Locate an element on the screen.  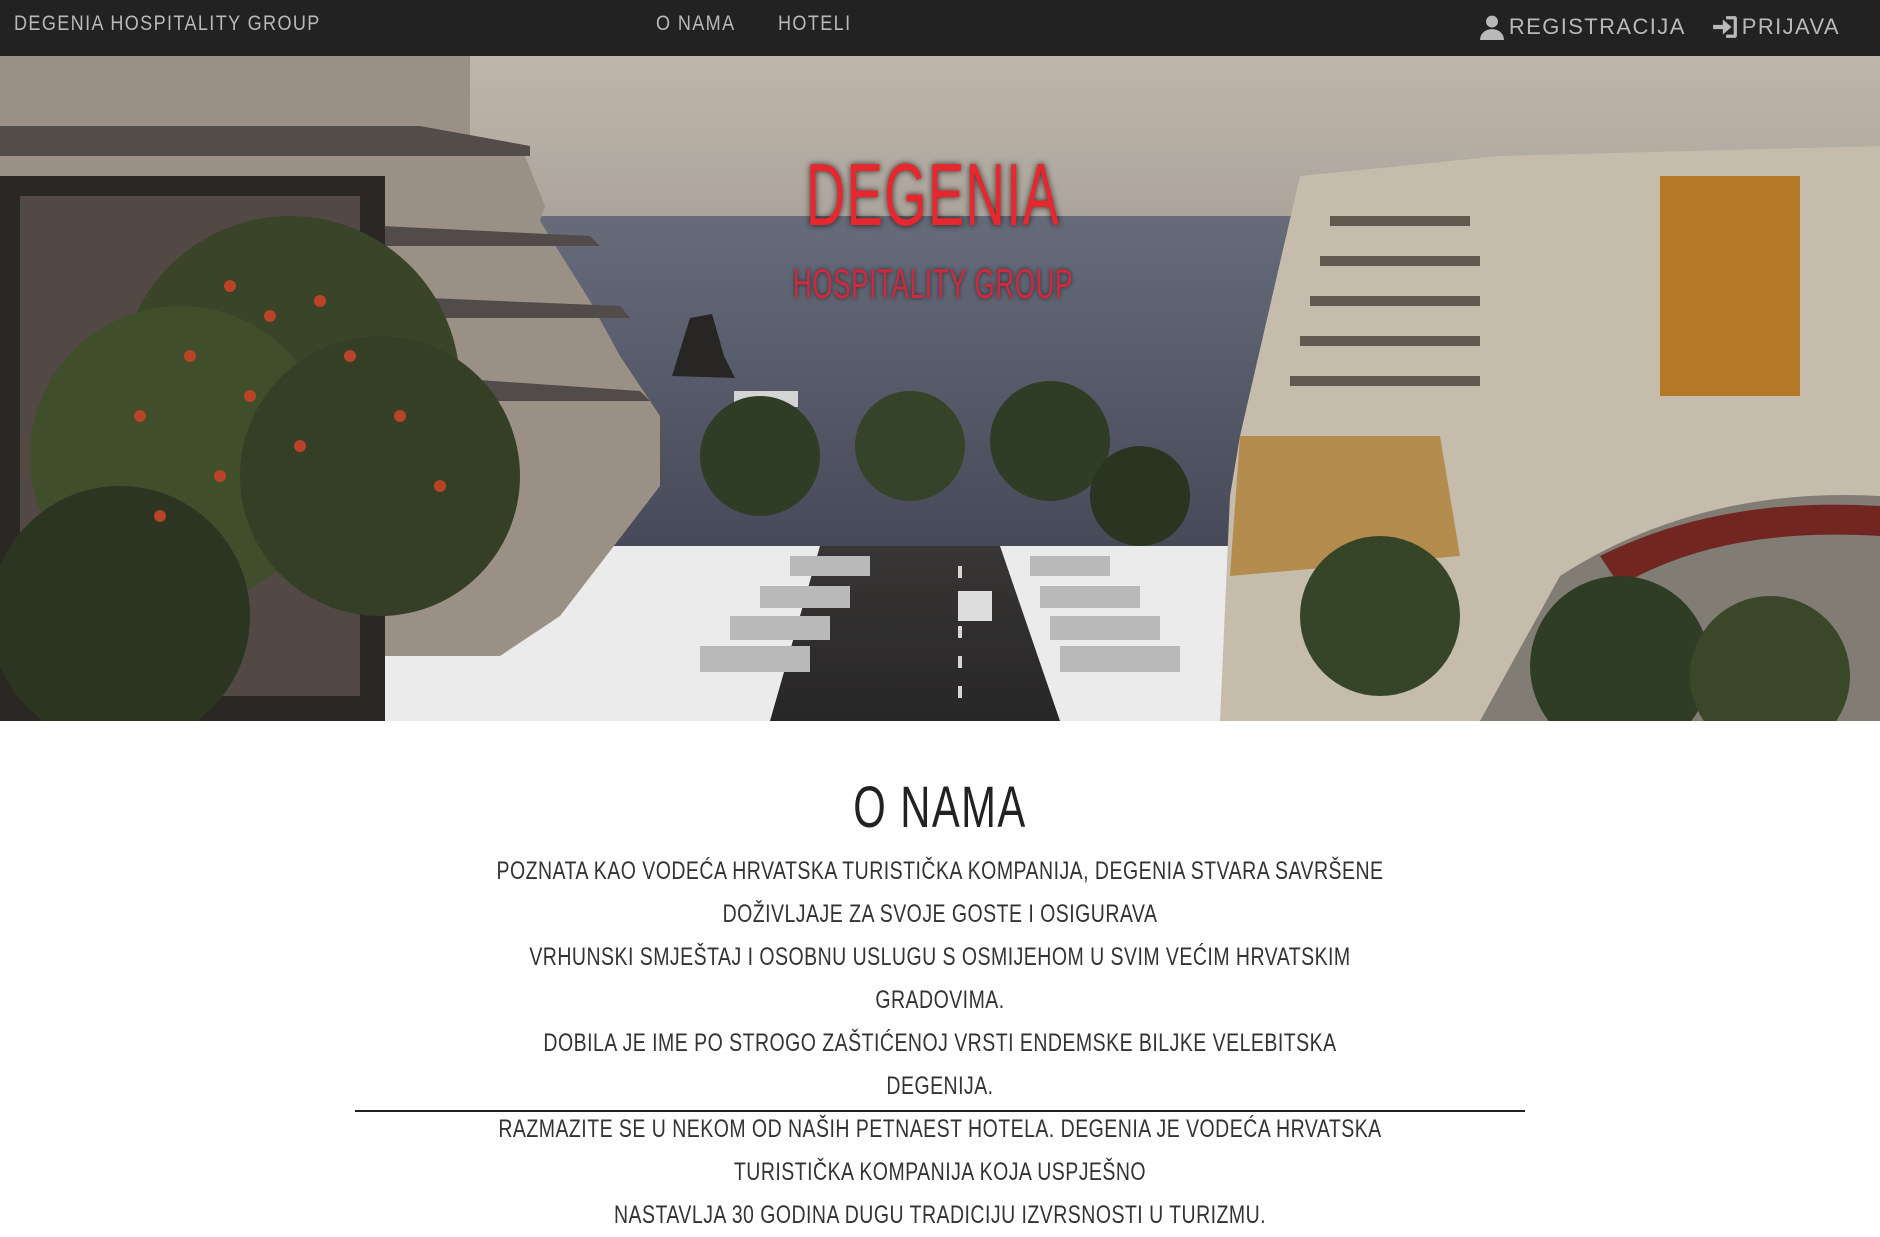
account-nav: REGISTRACIJA PRIJAVA is located at coordinates (1659, 27).